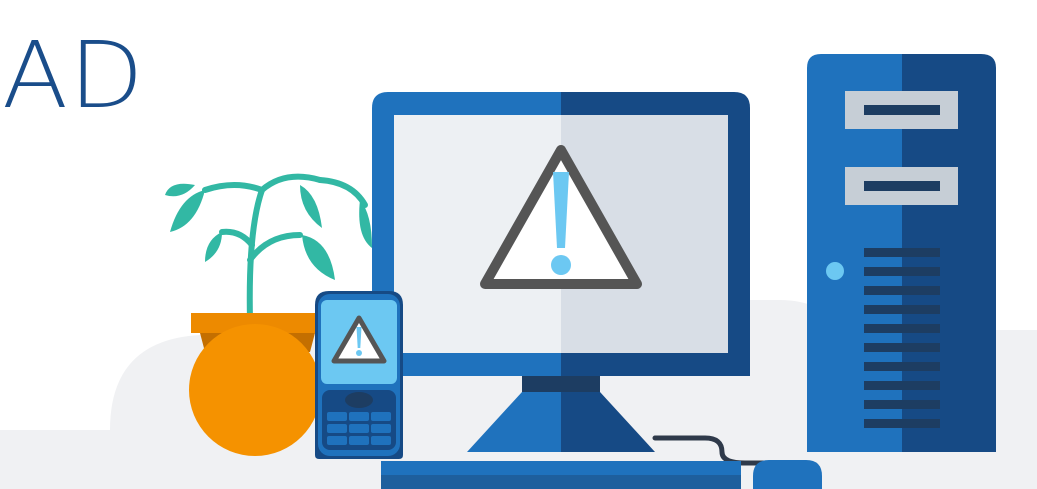 The height and width of the screenshot is (489, 1037). What do you see at coordinates (359, 375) in the screenshot?
I see `mobile-phone` at bounding box center [359, 375].